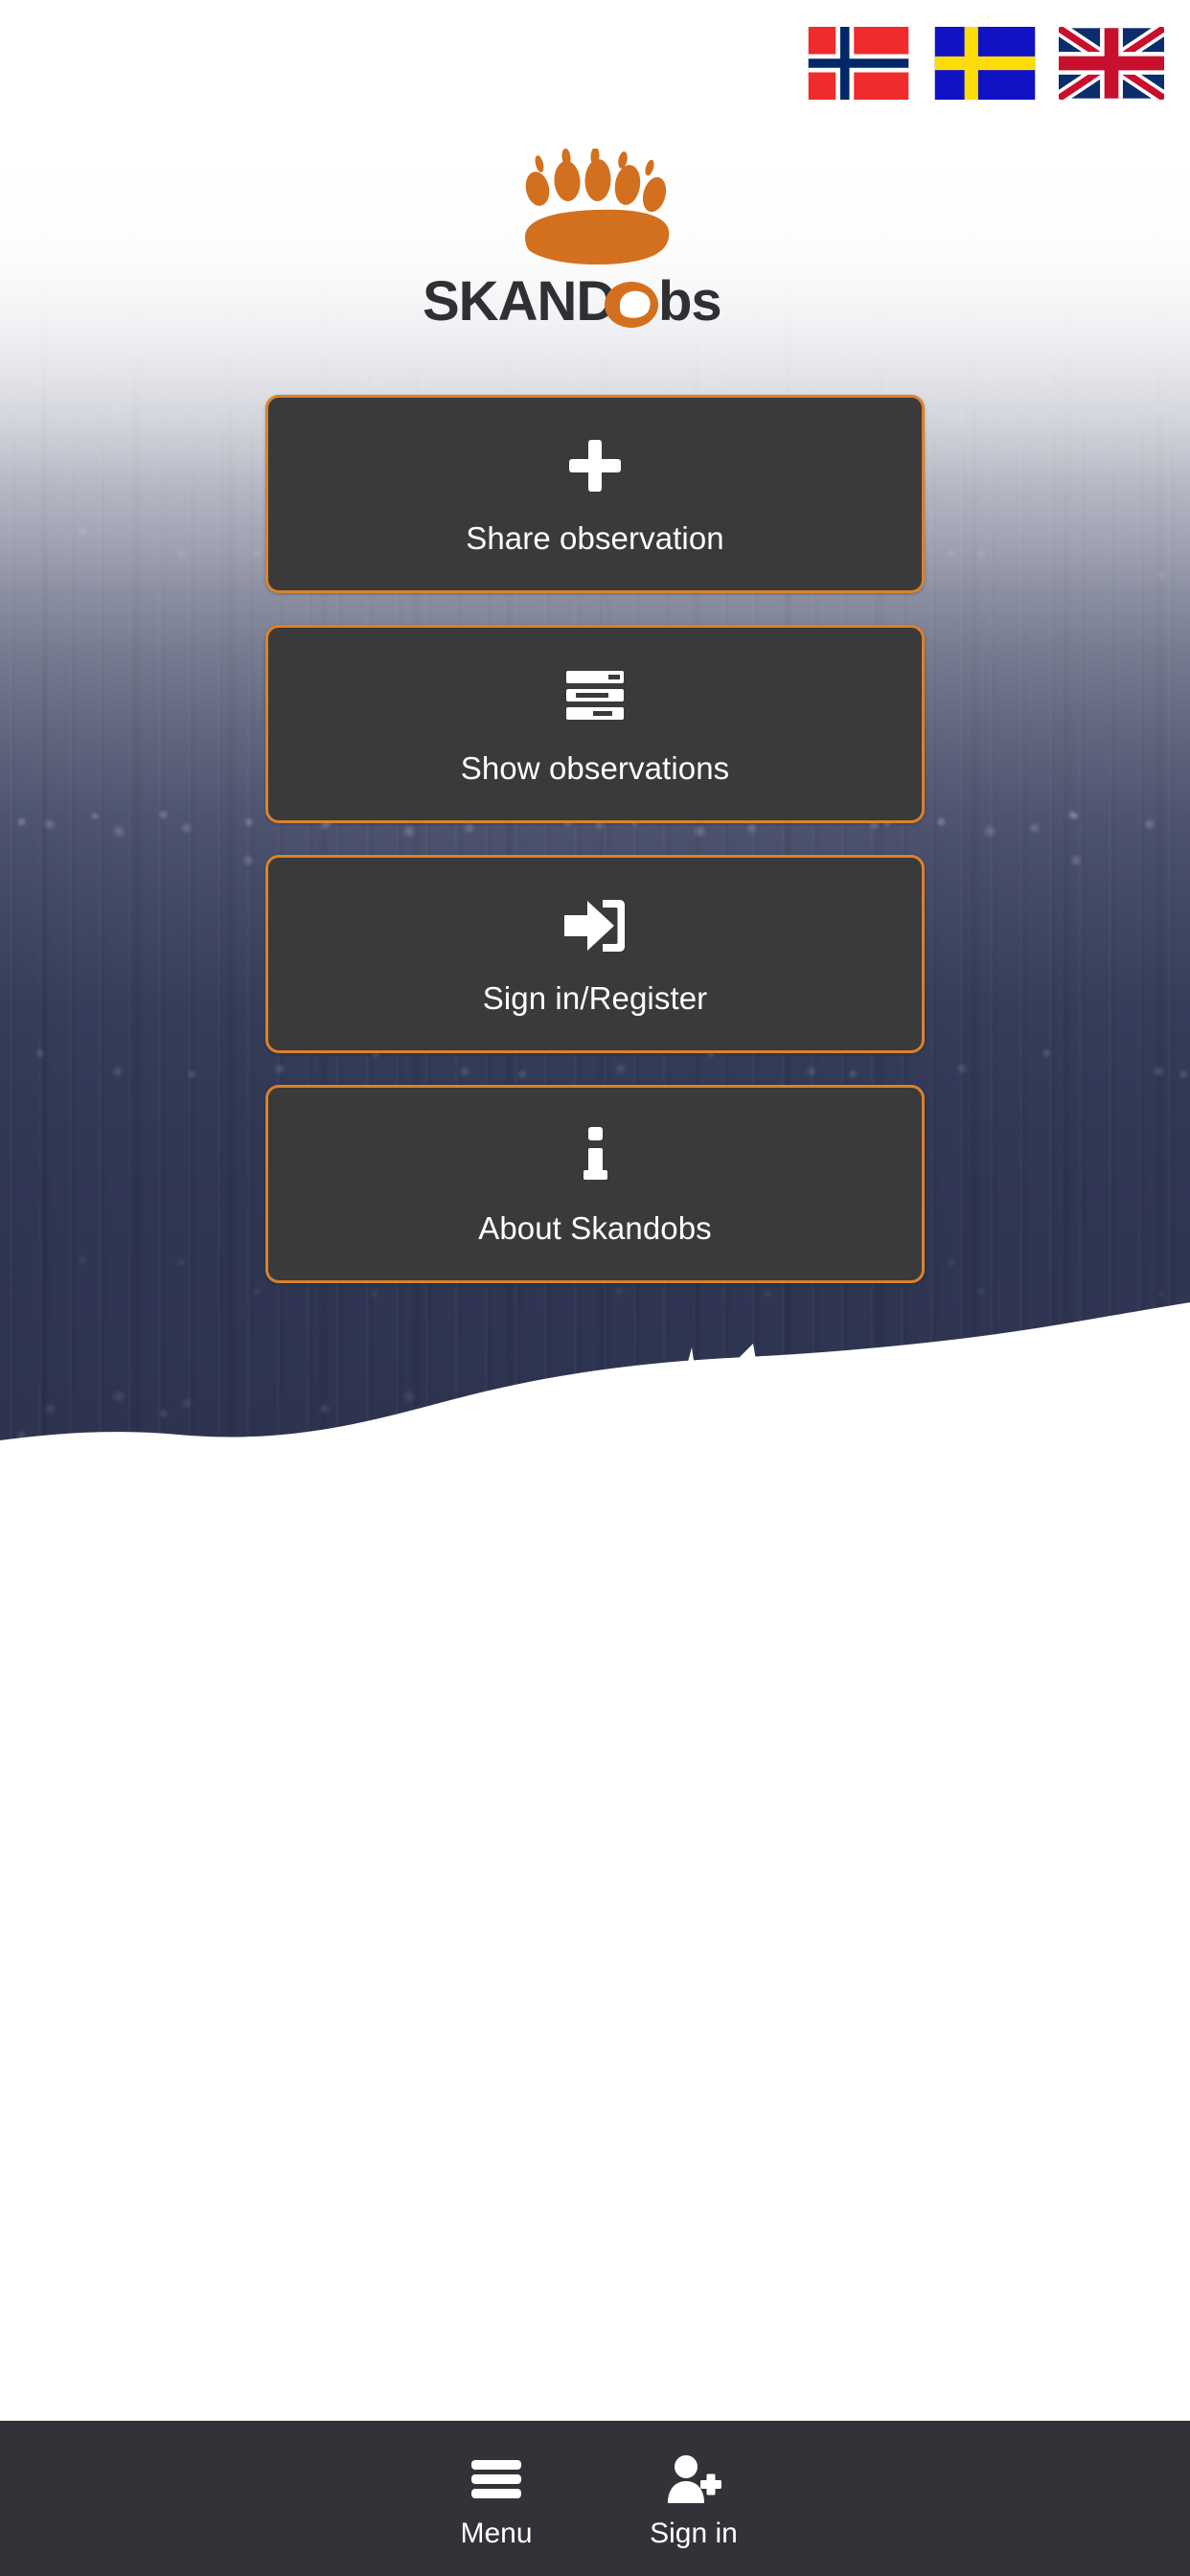 The image size is (1190, 2576). Describe the element at coordinates (689, 302) in the screenshot. I see `svg-text: bs` at that location.